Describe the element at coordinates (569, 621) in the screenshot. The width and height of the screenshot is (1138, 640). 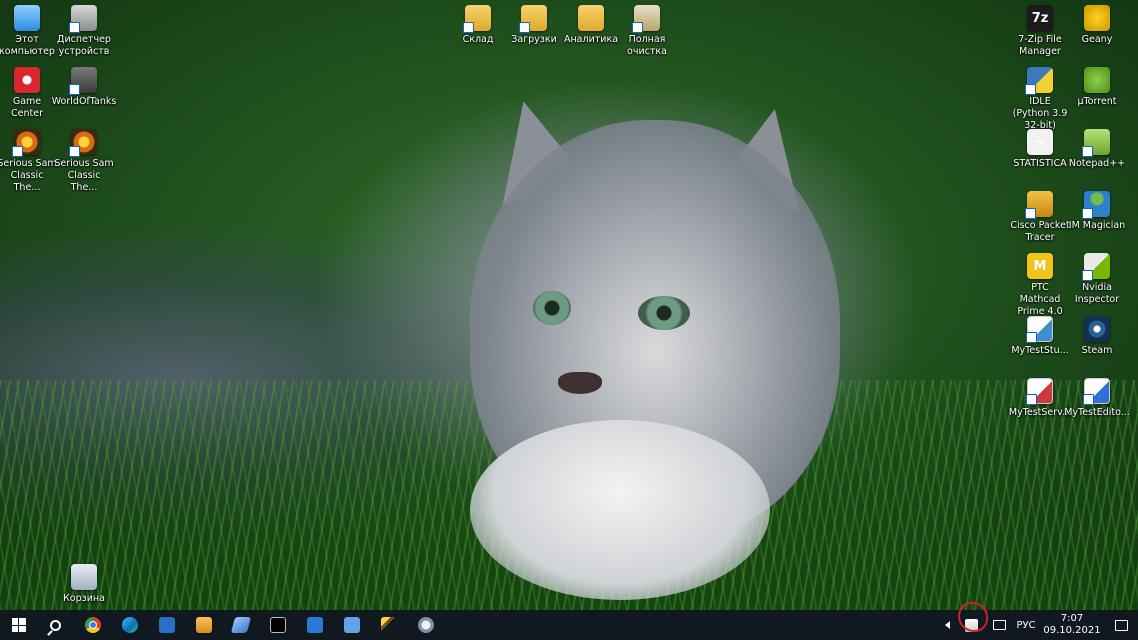
I see `taskbar: РУС 7:07 09.10.2021` at that location.